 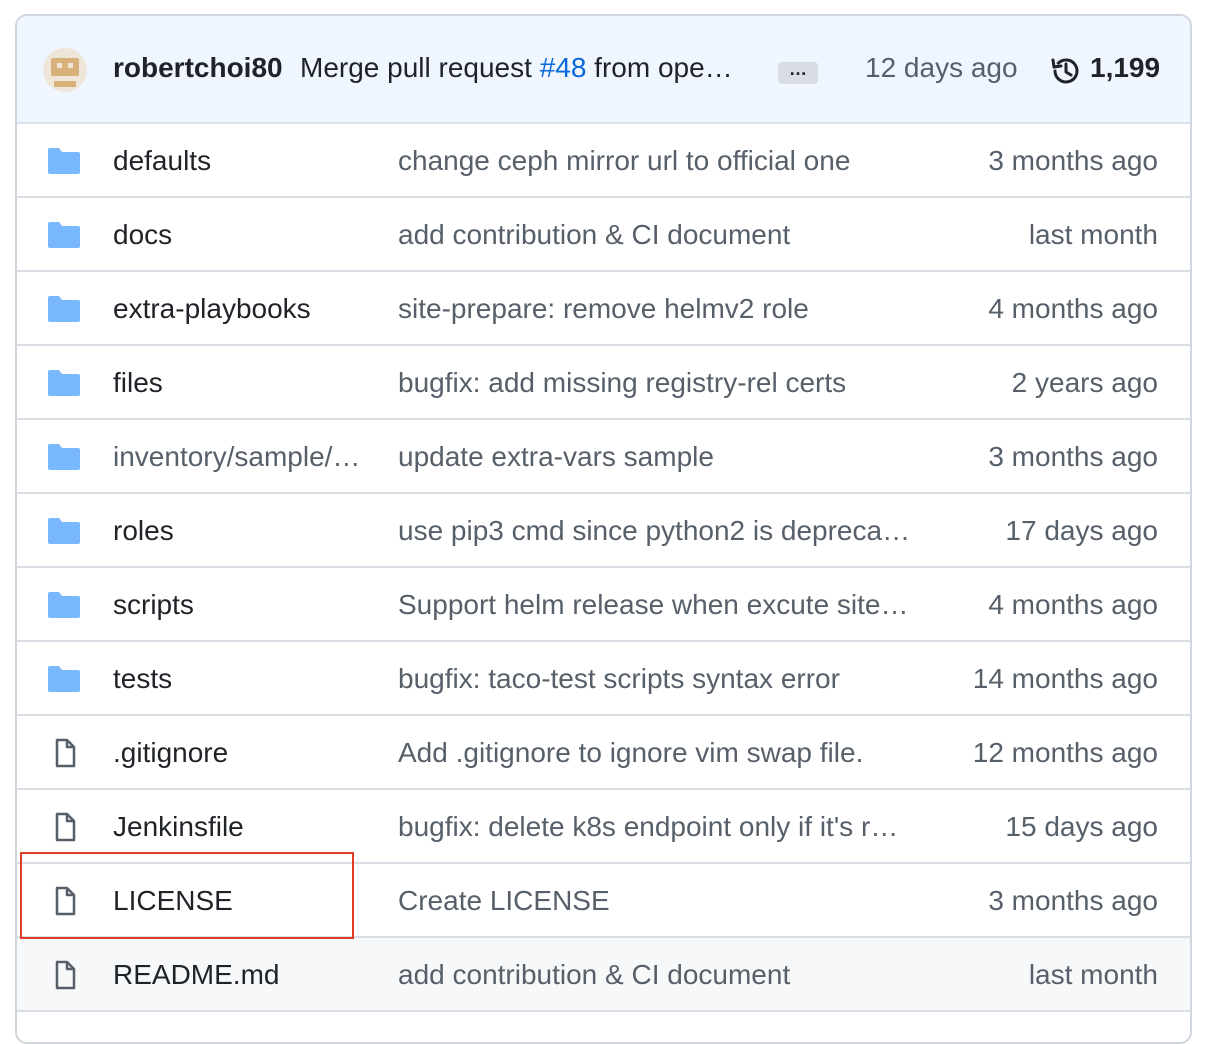 What do you see at coordinates (1081, 530) in the screenshot?
I see `file-commit-age: 17 days ago` at bounding box center [1081, 530].